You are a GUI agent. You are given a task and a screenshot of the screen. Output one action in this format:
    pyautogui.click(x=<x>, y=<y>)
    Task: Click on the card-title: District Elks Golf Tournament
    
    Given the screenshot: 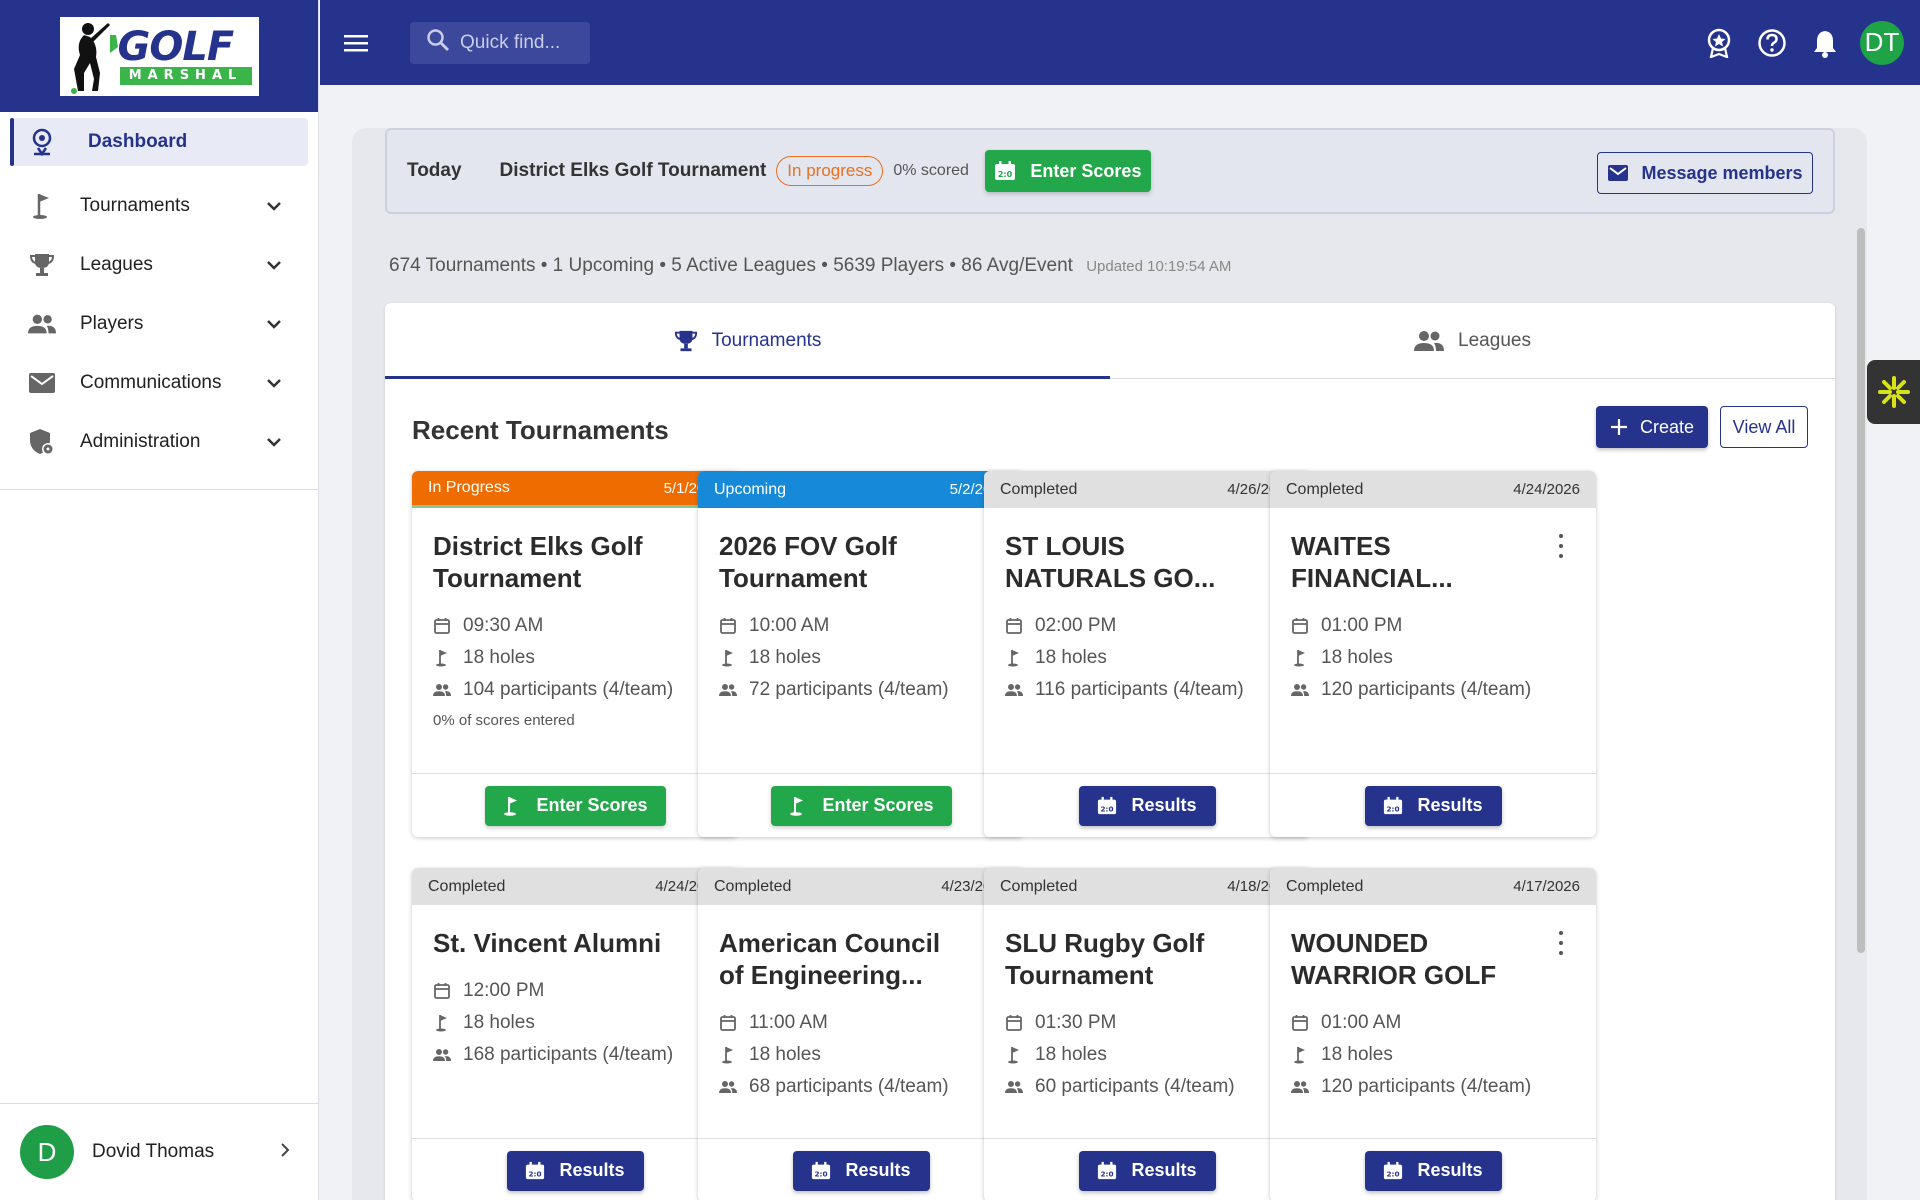 What is the action you would take?
    pyautogui.click(x=553, y=562)
    